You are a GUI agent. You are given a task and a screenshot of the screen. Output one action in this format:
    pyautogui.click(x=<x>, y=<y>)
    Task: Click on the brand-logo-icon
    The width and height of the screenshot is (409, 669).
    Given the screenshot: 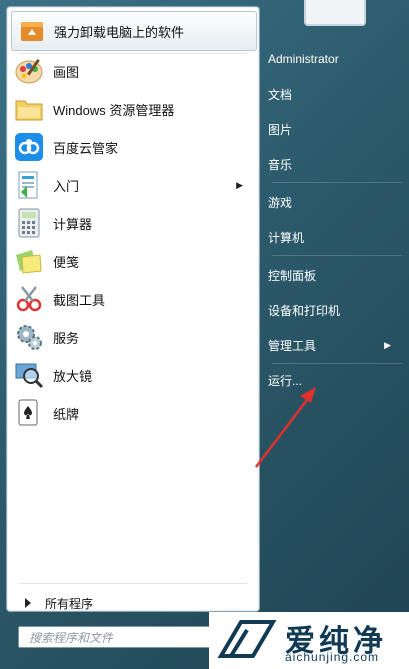 What is the action you would take?
    pyautogui.click(x=247, y=639)
    